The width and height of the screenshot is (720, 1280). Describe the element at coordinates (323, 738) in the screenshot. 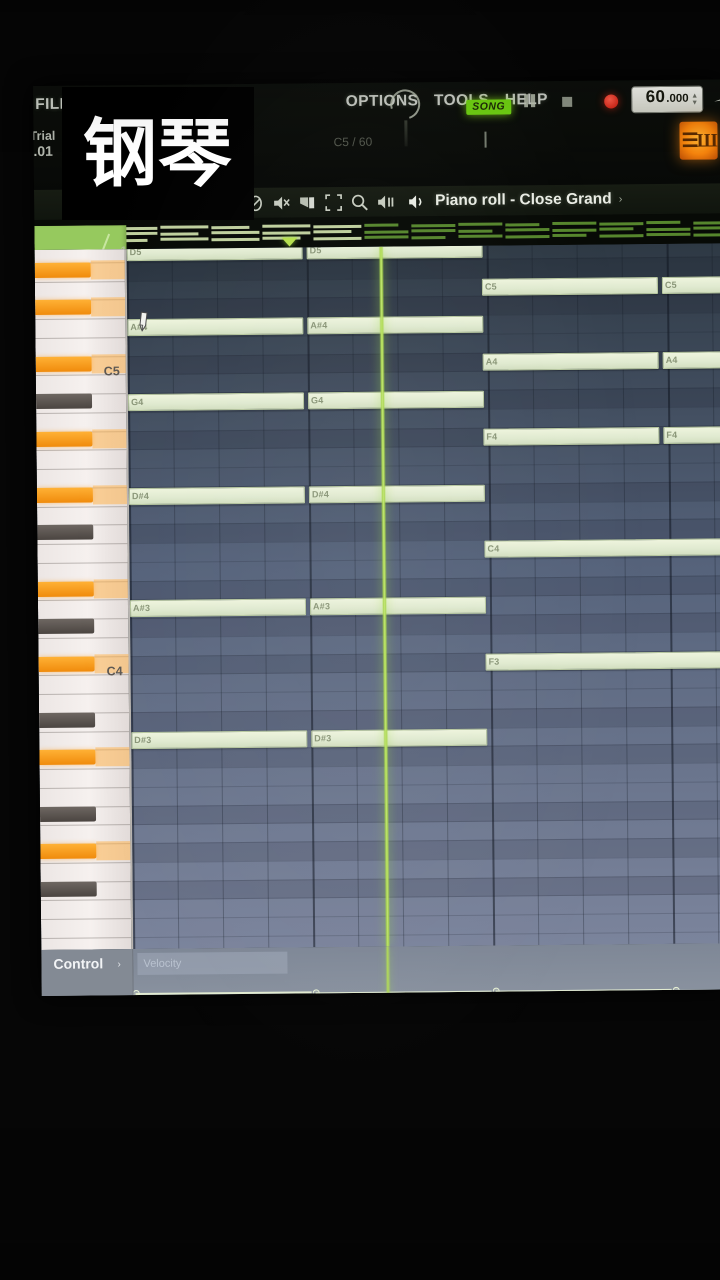

I see `note-name-label: D#3` at that location.